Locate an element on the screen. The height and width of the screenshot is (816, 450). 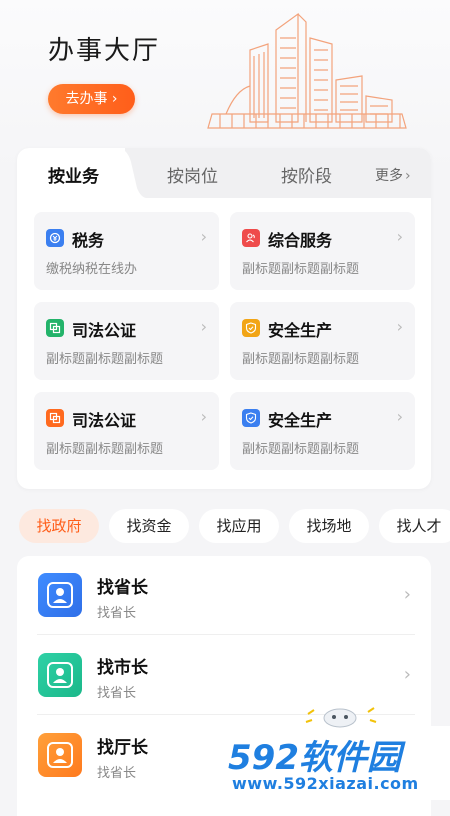
service-tile-safety: 安全生产 副标题副标题副标题 › is located at coordinates (322, 341).